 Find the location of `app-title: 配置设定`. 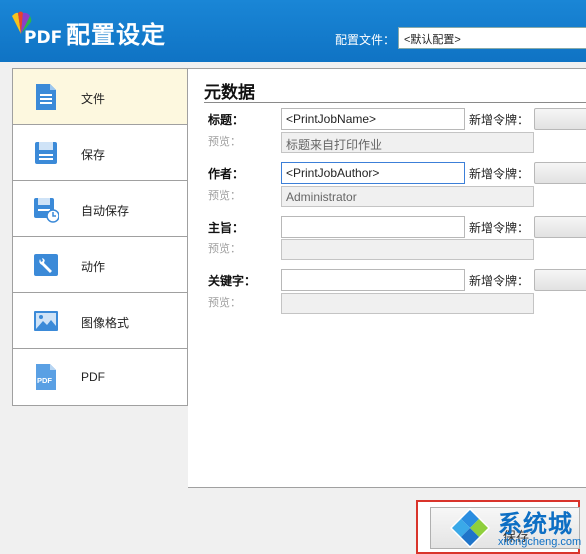

app-title: 配置设定 is located at coordinates (116, 35).